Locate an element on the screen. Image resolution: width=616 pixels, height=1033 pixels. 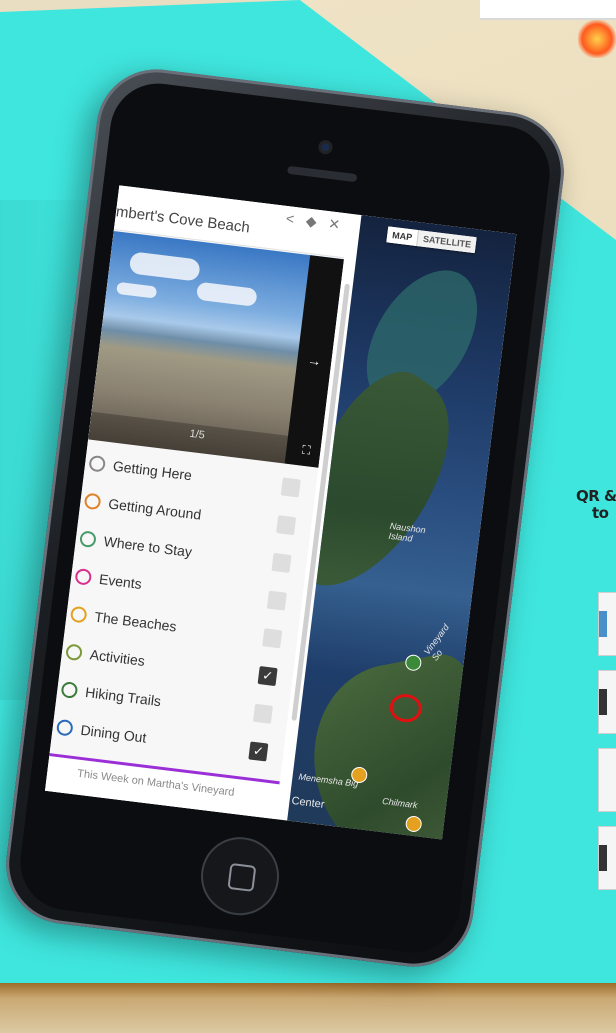
top-banner is located at coordinates (548, 10).